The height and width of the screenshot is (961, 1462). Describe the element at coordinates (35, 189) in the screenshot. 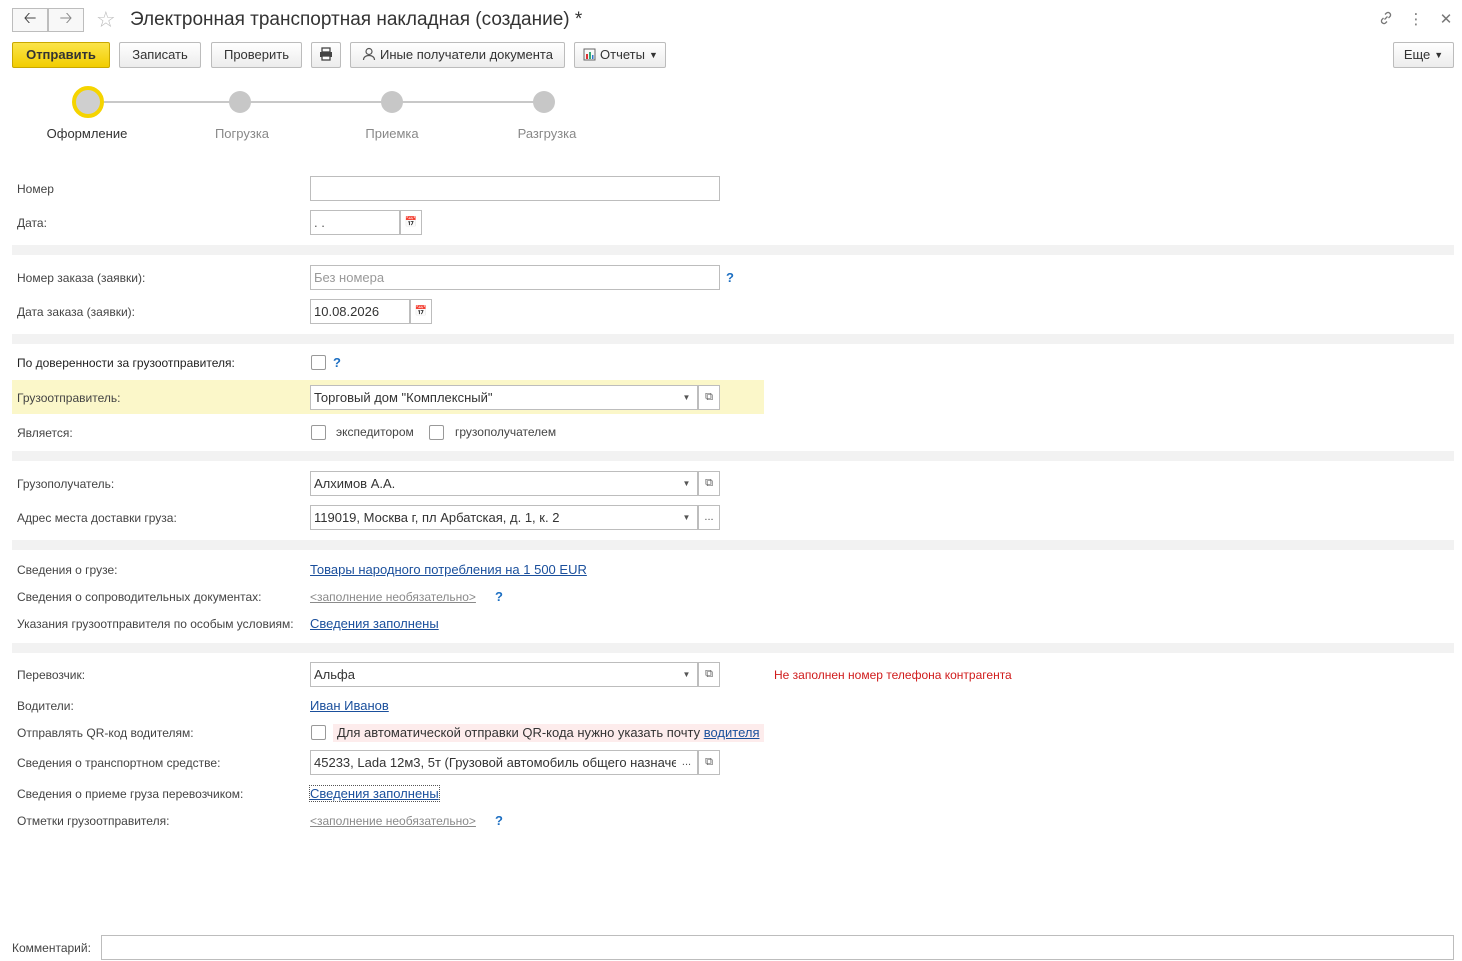

I see `number-label: Номер` at that location.